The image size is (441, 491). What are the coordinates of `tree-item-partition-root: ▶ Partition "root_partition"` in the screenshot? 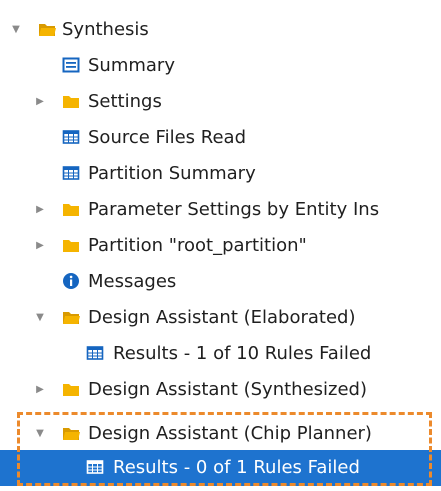 It's located at (220, 246).